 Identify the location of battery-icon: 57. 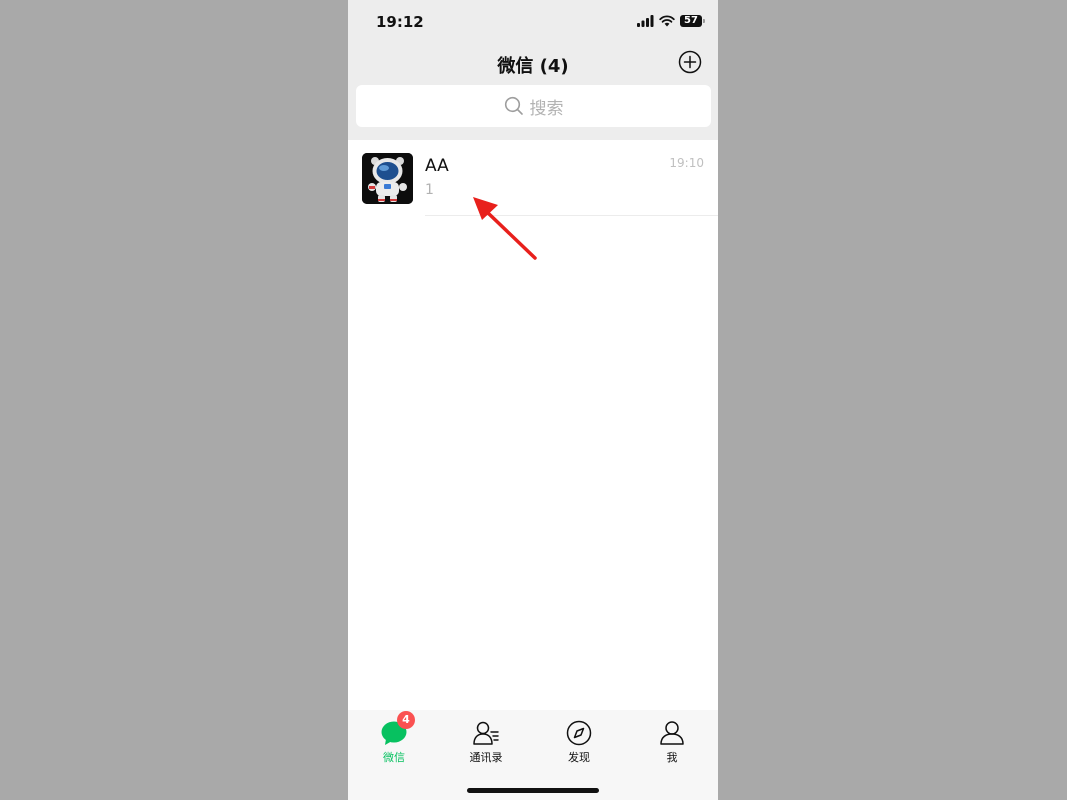
(692, 21).